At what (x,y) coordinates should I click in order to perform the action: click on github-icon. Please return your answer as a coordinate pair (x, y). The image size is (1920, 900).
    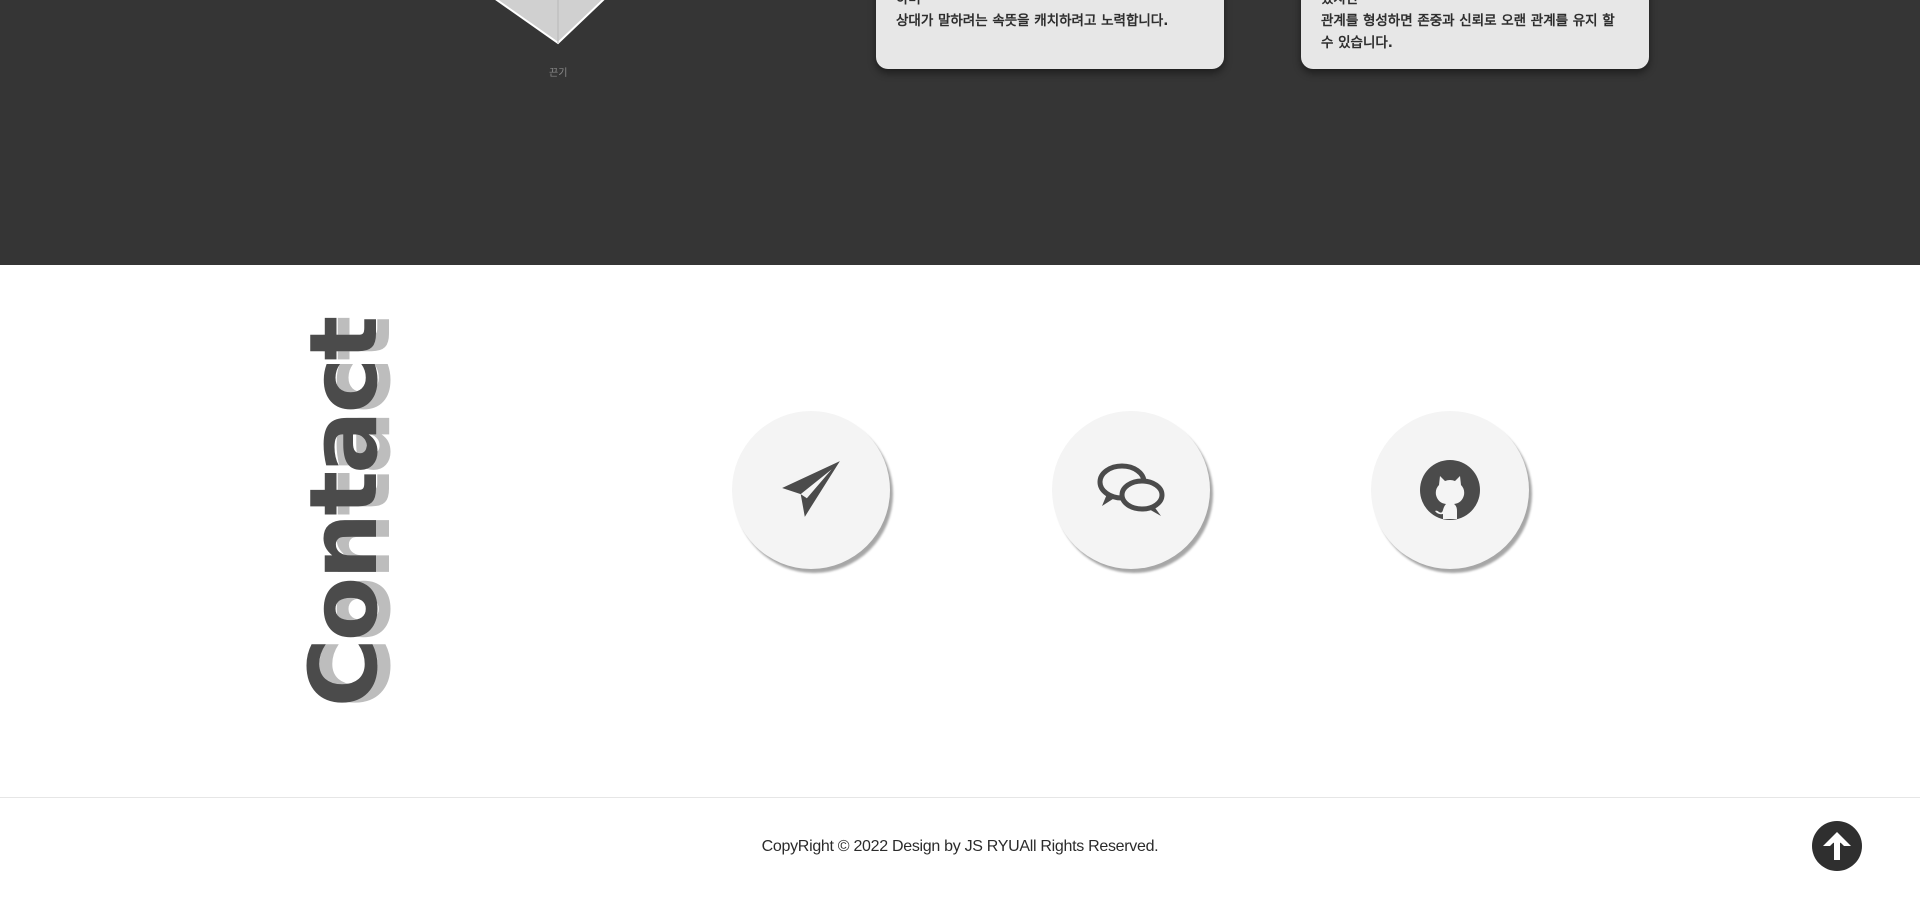
    Looking at the image, I should click on (1450, 490).